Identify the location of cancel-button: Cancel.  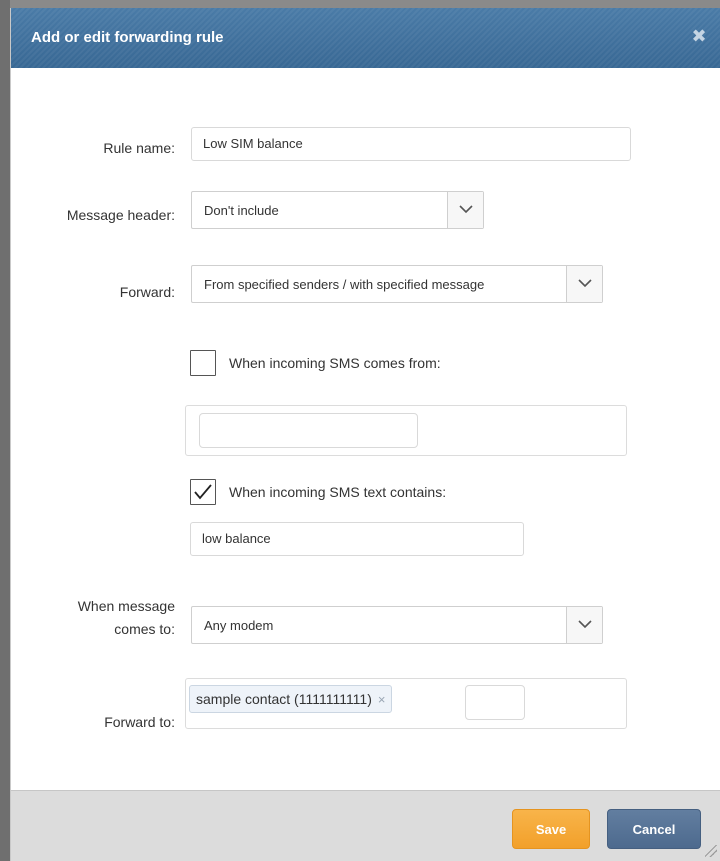
(654, 829).